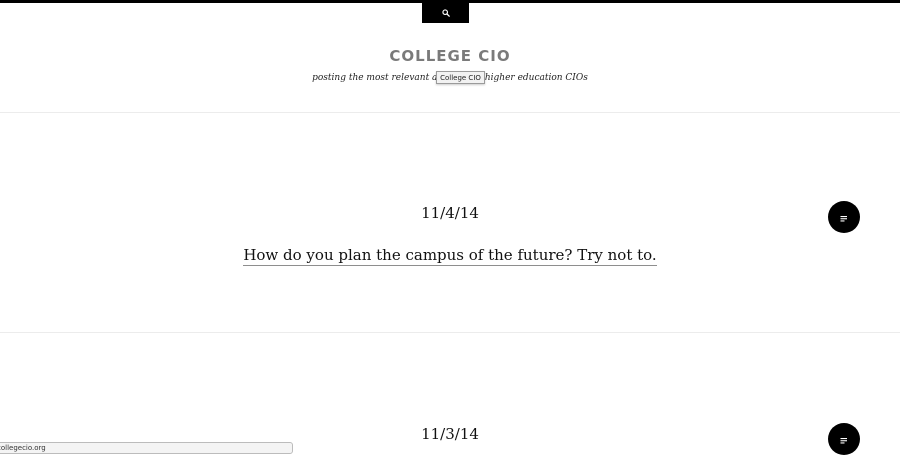 The height and width of the screenshot is (455, 900). I want to click on link-tooltip: College CIO, so click(460, 77).